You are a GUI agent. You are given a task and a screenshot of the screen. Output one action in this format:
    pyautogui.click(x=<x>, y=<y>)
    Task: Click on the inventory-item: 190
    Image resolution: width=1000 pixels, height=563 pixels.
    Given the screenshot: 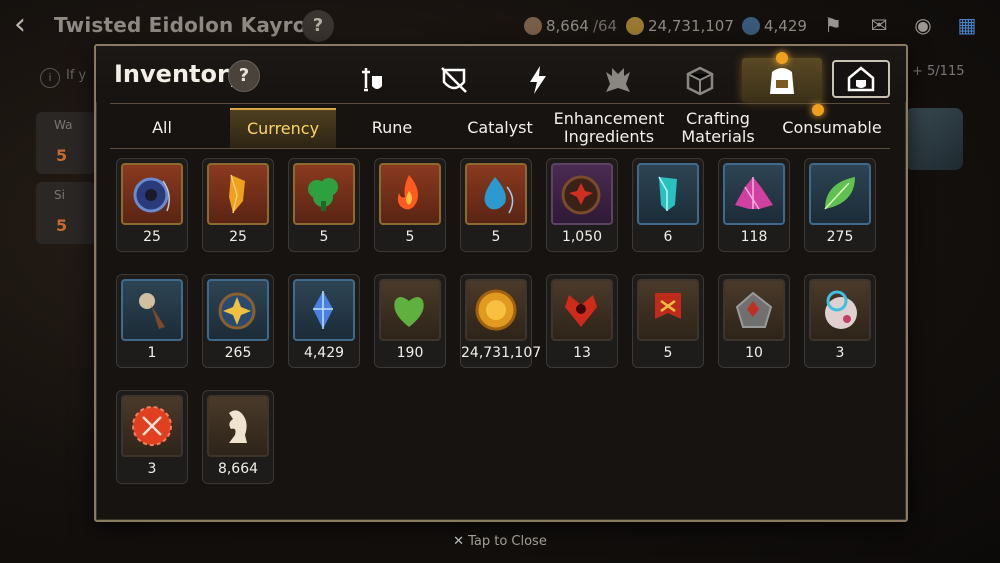 What is the action you would take?
    pyautogui.click(x=410, y=321)
    